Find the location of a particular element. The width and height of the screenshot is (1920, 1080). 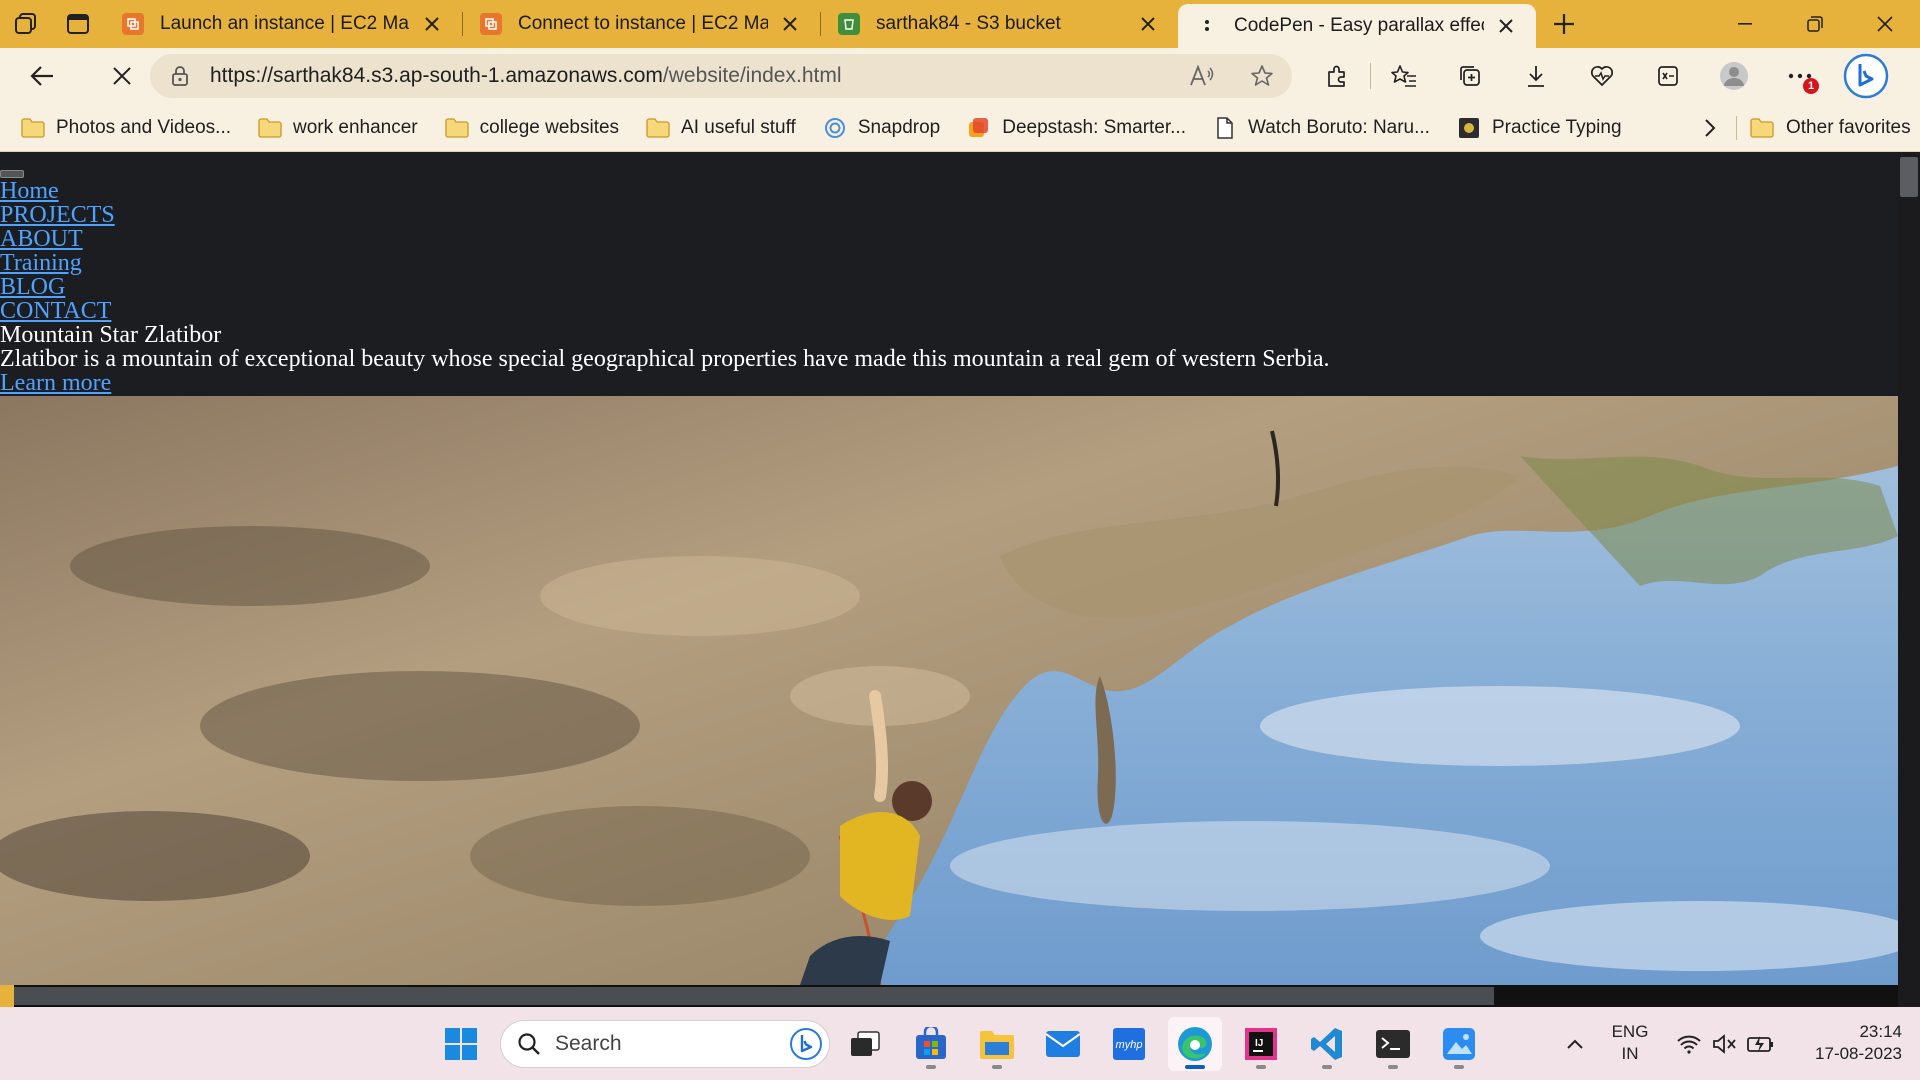

start-button is located at coordinates (461, 1044).